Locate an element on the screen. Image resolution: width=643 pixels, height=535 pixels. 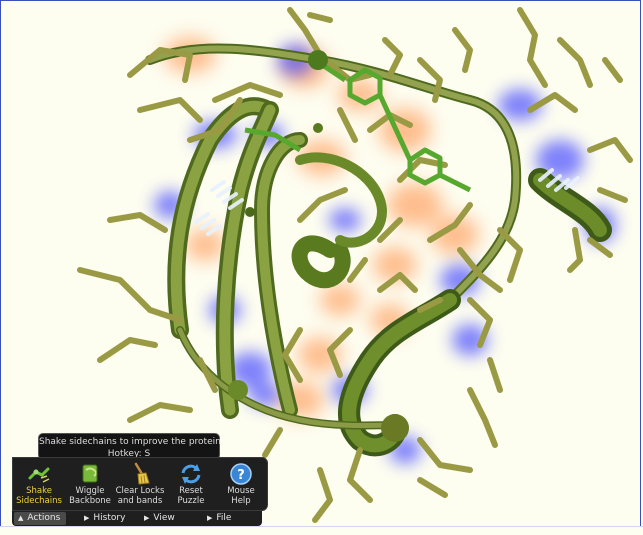
tab-label: View is located at coordinates (164, 518).